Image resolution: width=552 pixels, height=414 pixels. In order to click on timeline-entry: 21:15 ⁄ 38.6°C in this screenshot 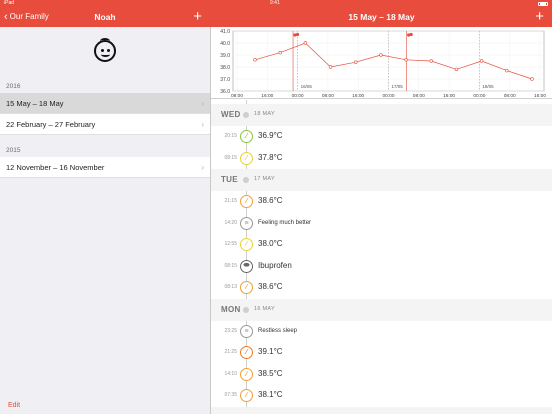, I will do `click(381, 201)`.